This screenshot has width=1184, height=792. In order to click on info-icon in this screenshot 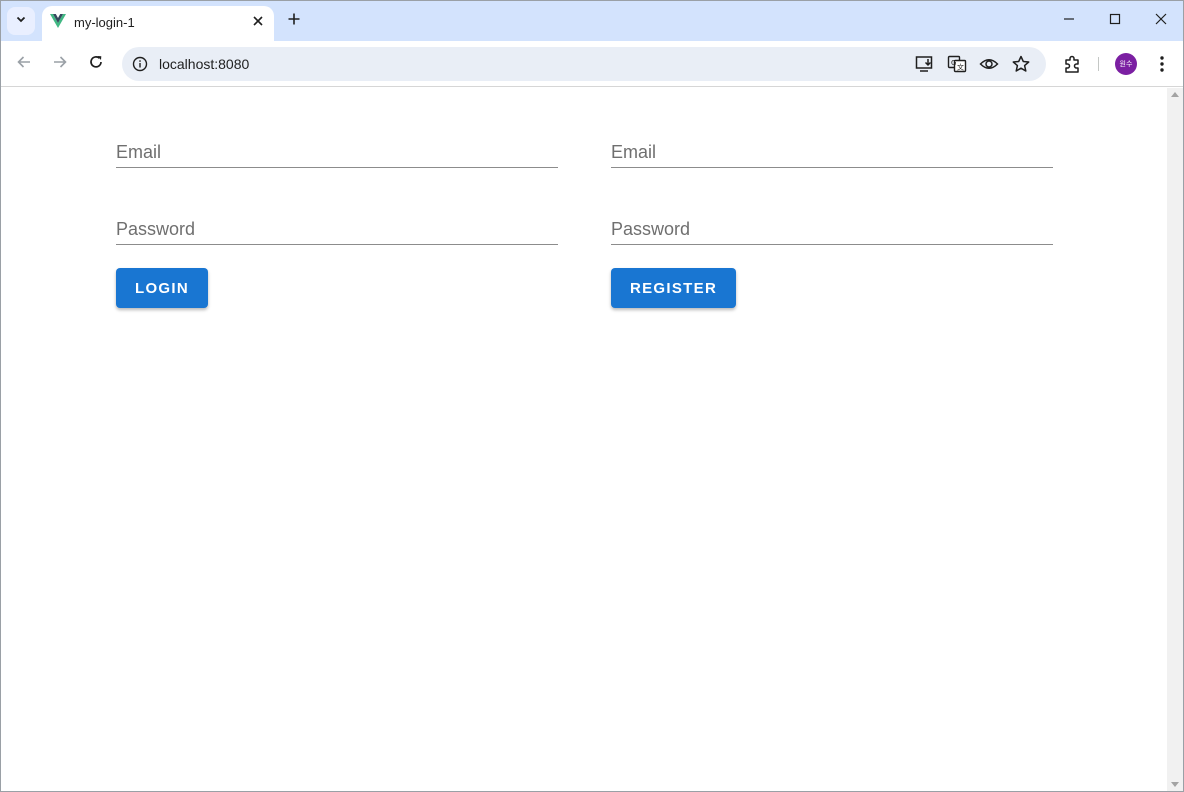, I will do `click(140, 64)`.